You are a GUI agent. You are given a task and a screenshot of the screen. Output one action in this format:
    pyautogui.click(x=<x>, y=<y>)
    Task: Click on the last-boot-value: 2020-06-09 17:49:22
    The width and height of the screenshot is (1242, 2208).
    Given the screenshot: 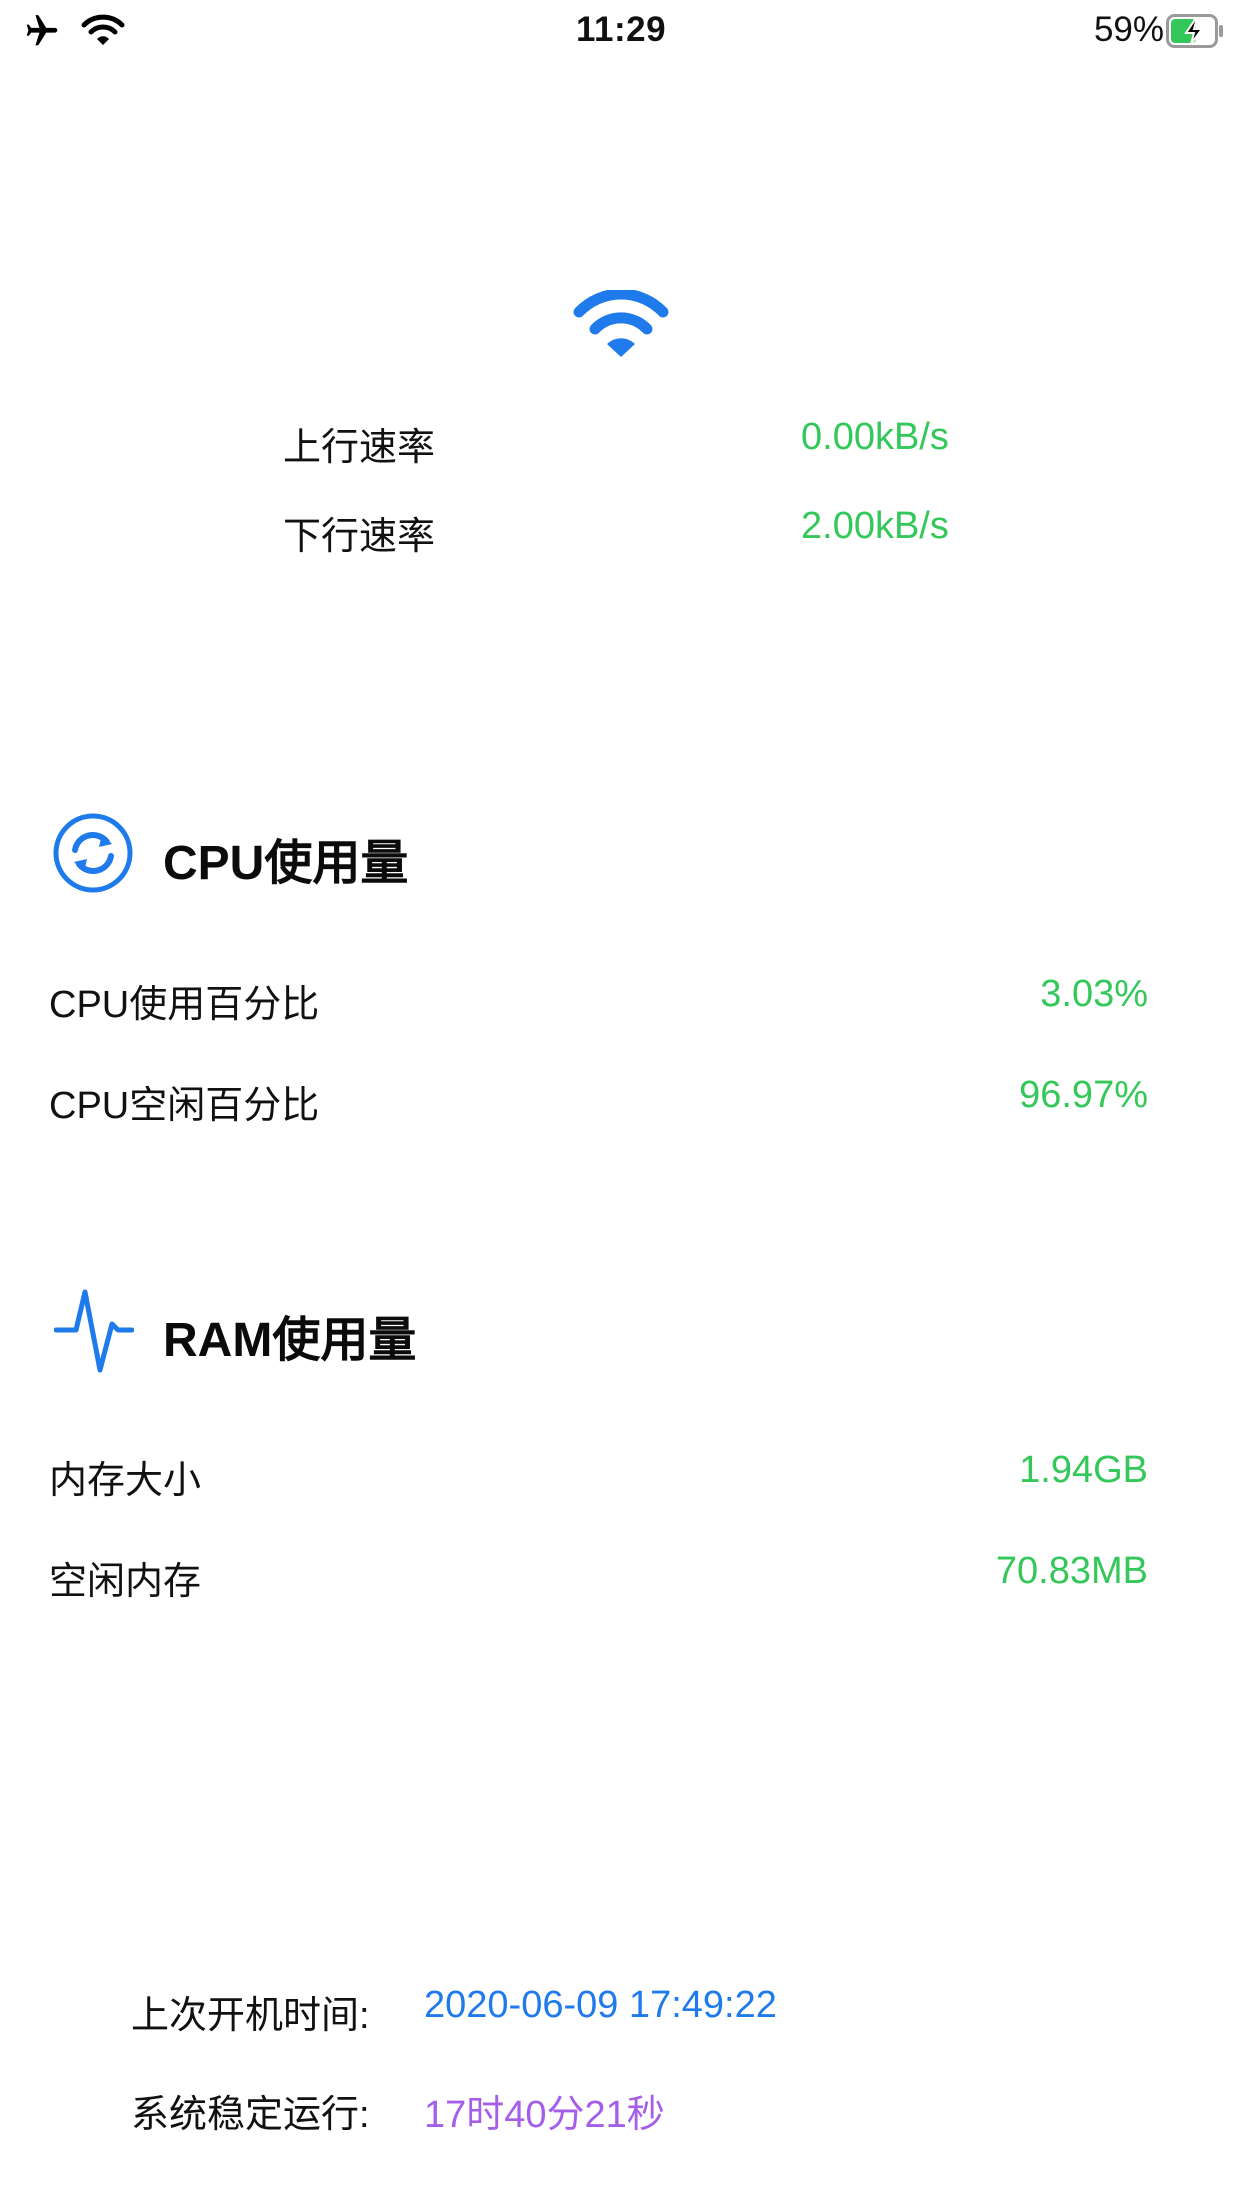 What is the action you would take?
    pyautogui.click(x=600, y=2005)
    